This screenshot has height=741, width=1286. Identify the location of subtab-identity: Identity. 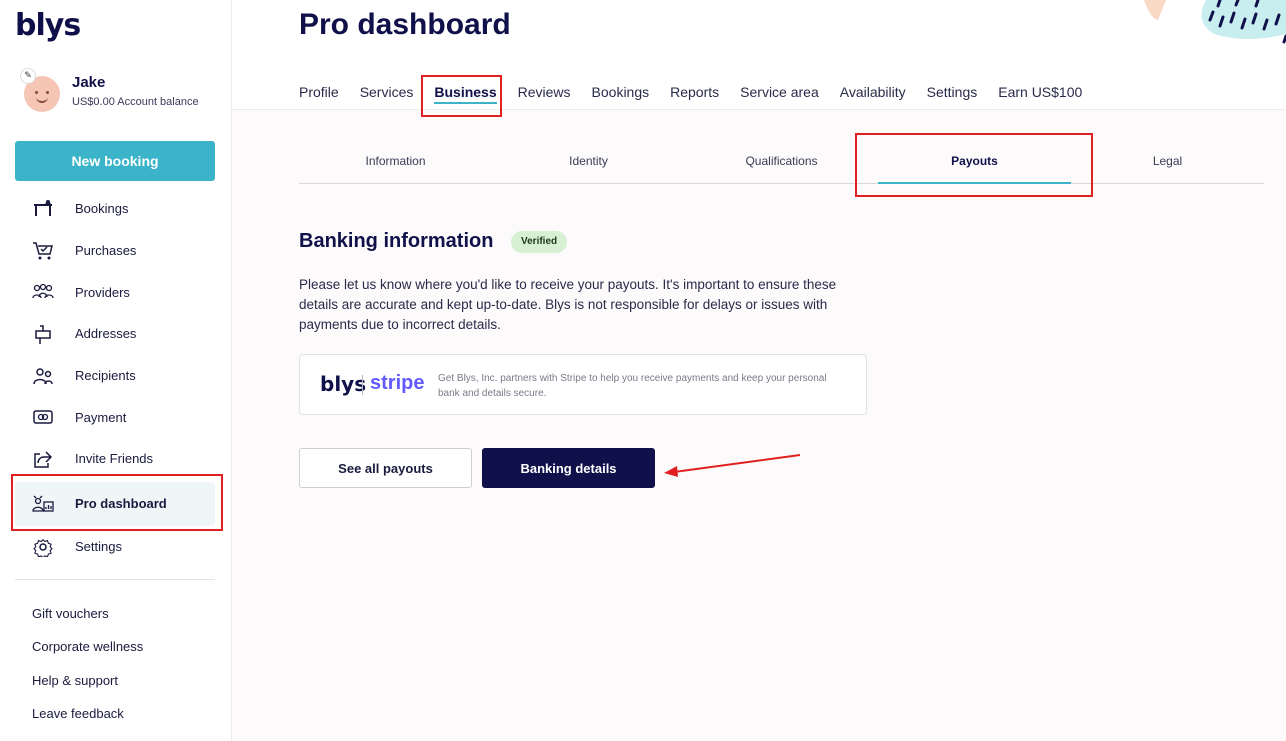
(588, 161).